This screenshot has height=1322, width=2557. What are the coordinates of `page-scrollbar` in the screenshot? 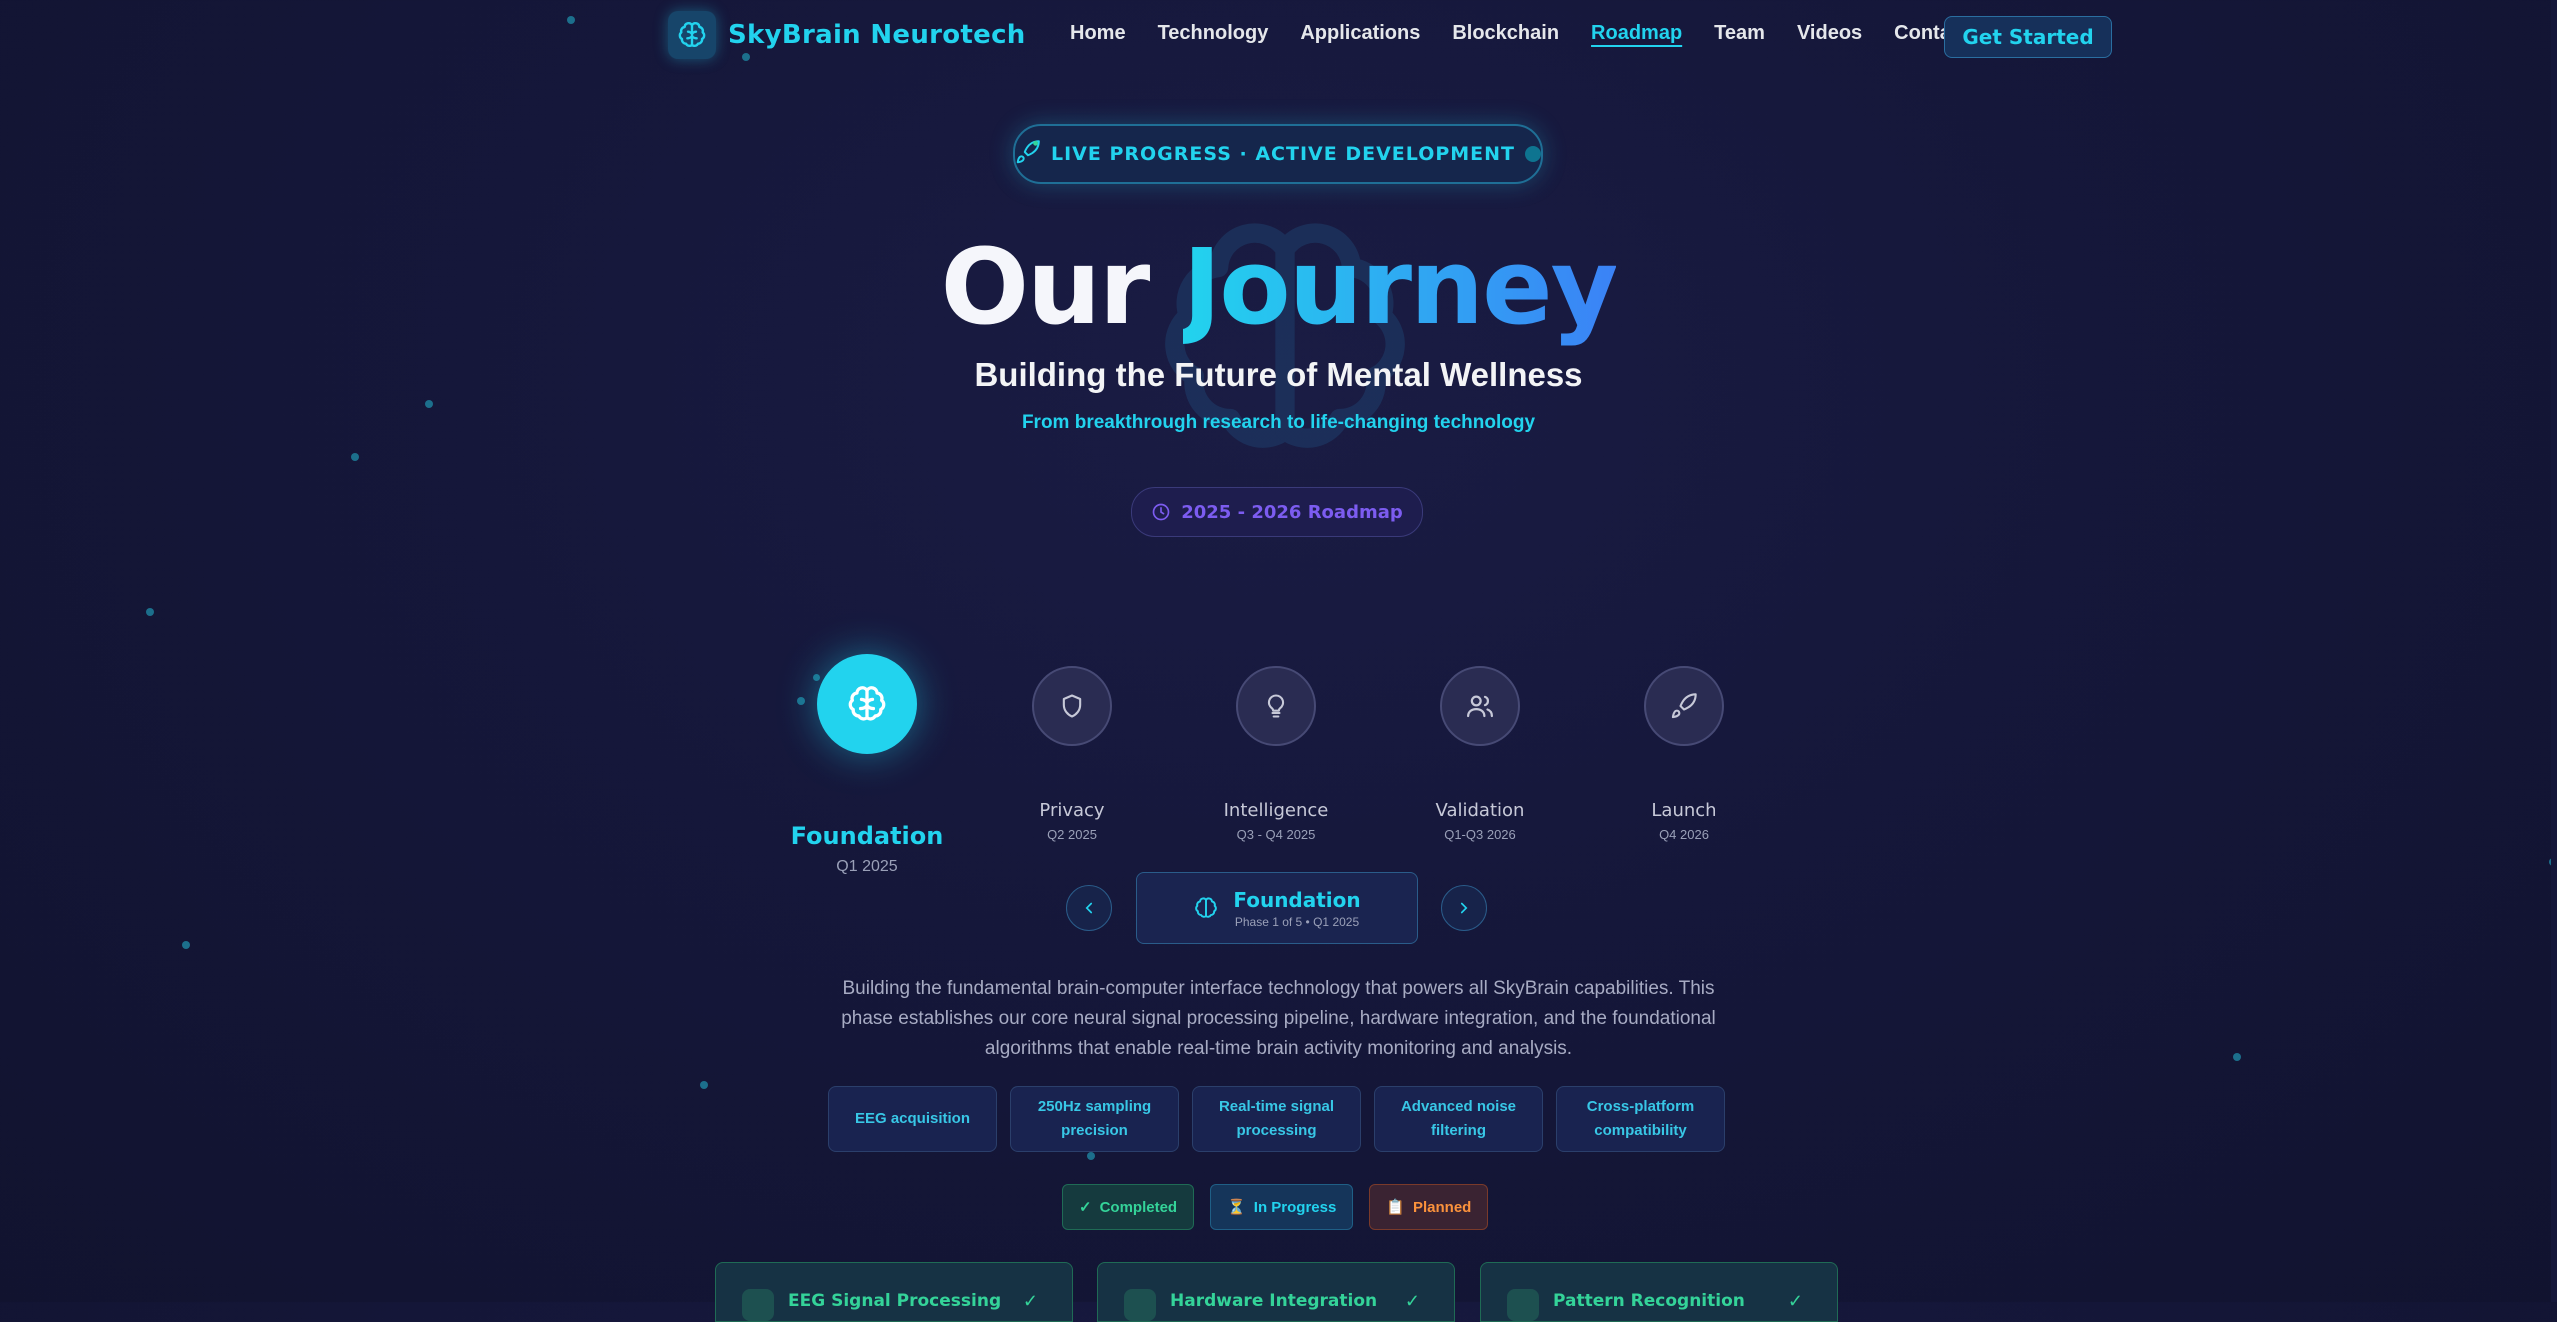 It's located at (2554, 651).